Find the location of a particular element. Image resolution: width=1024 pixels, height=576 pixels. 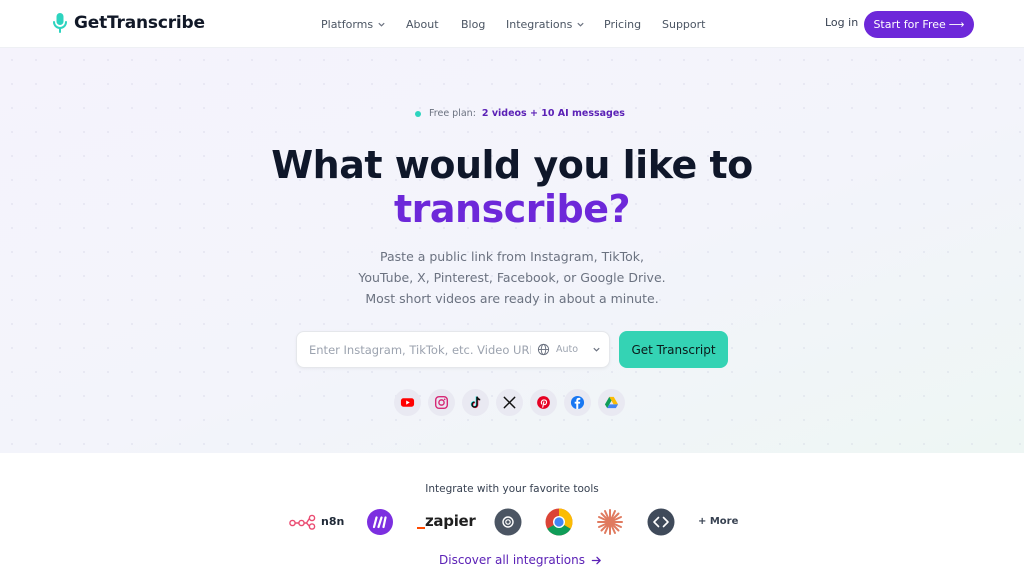

hero-title-line1: What would you like to is located at coordinates (512, 165).